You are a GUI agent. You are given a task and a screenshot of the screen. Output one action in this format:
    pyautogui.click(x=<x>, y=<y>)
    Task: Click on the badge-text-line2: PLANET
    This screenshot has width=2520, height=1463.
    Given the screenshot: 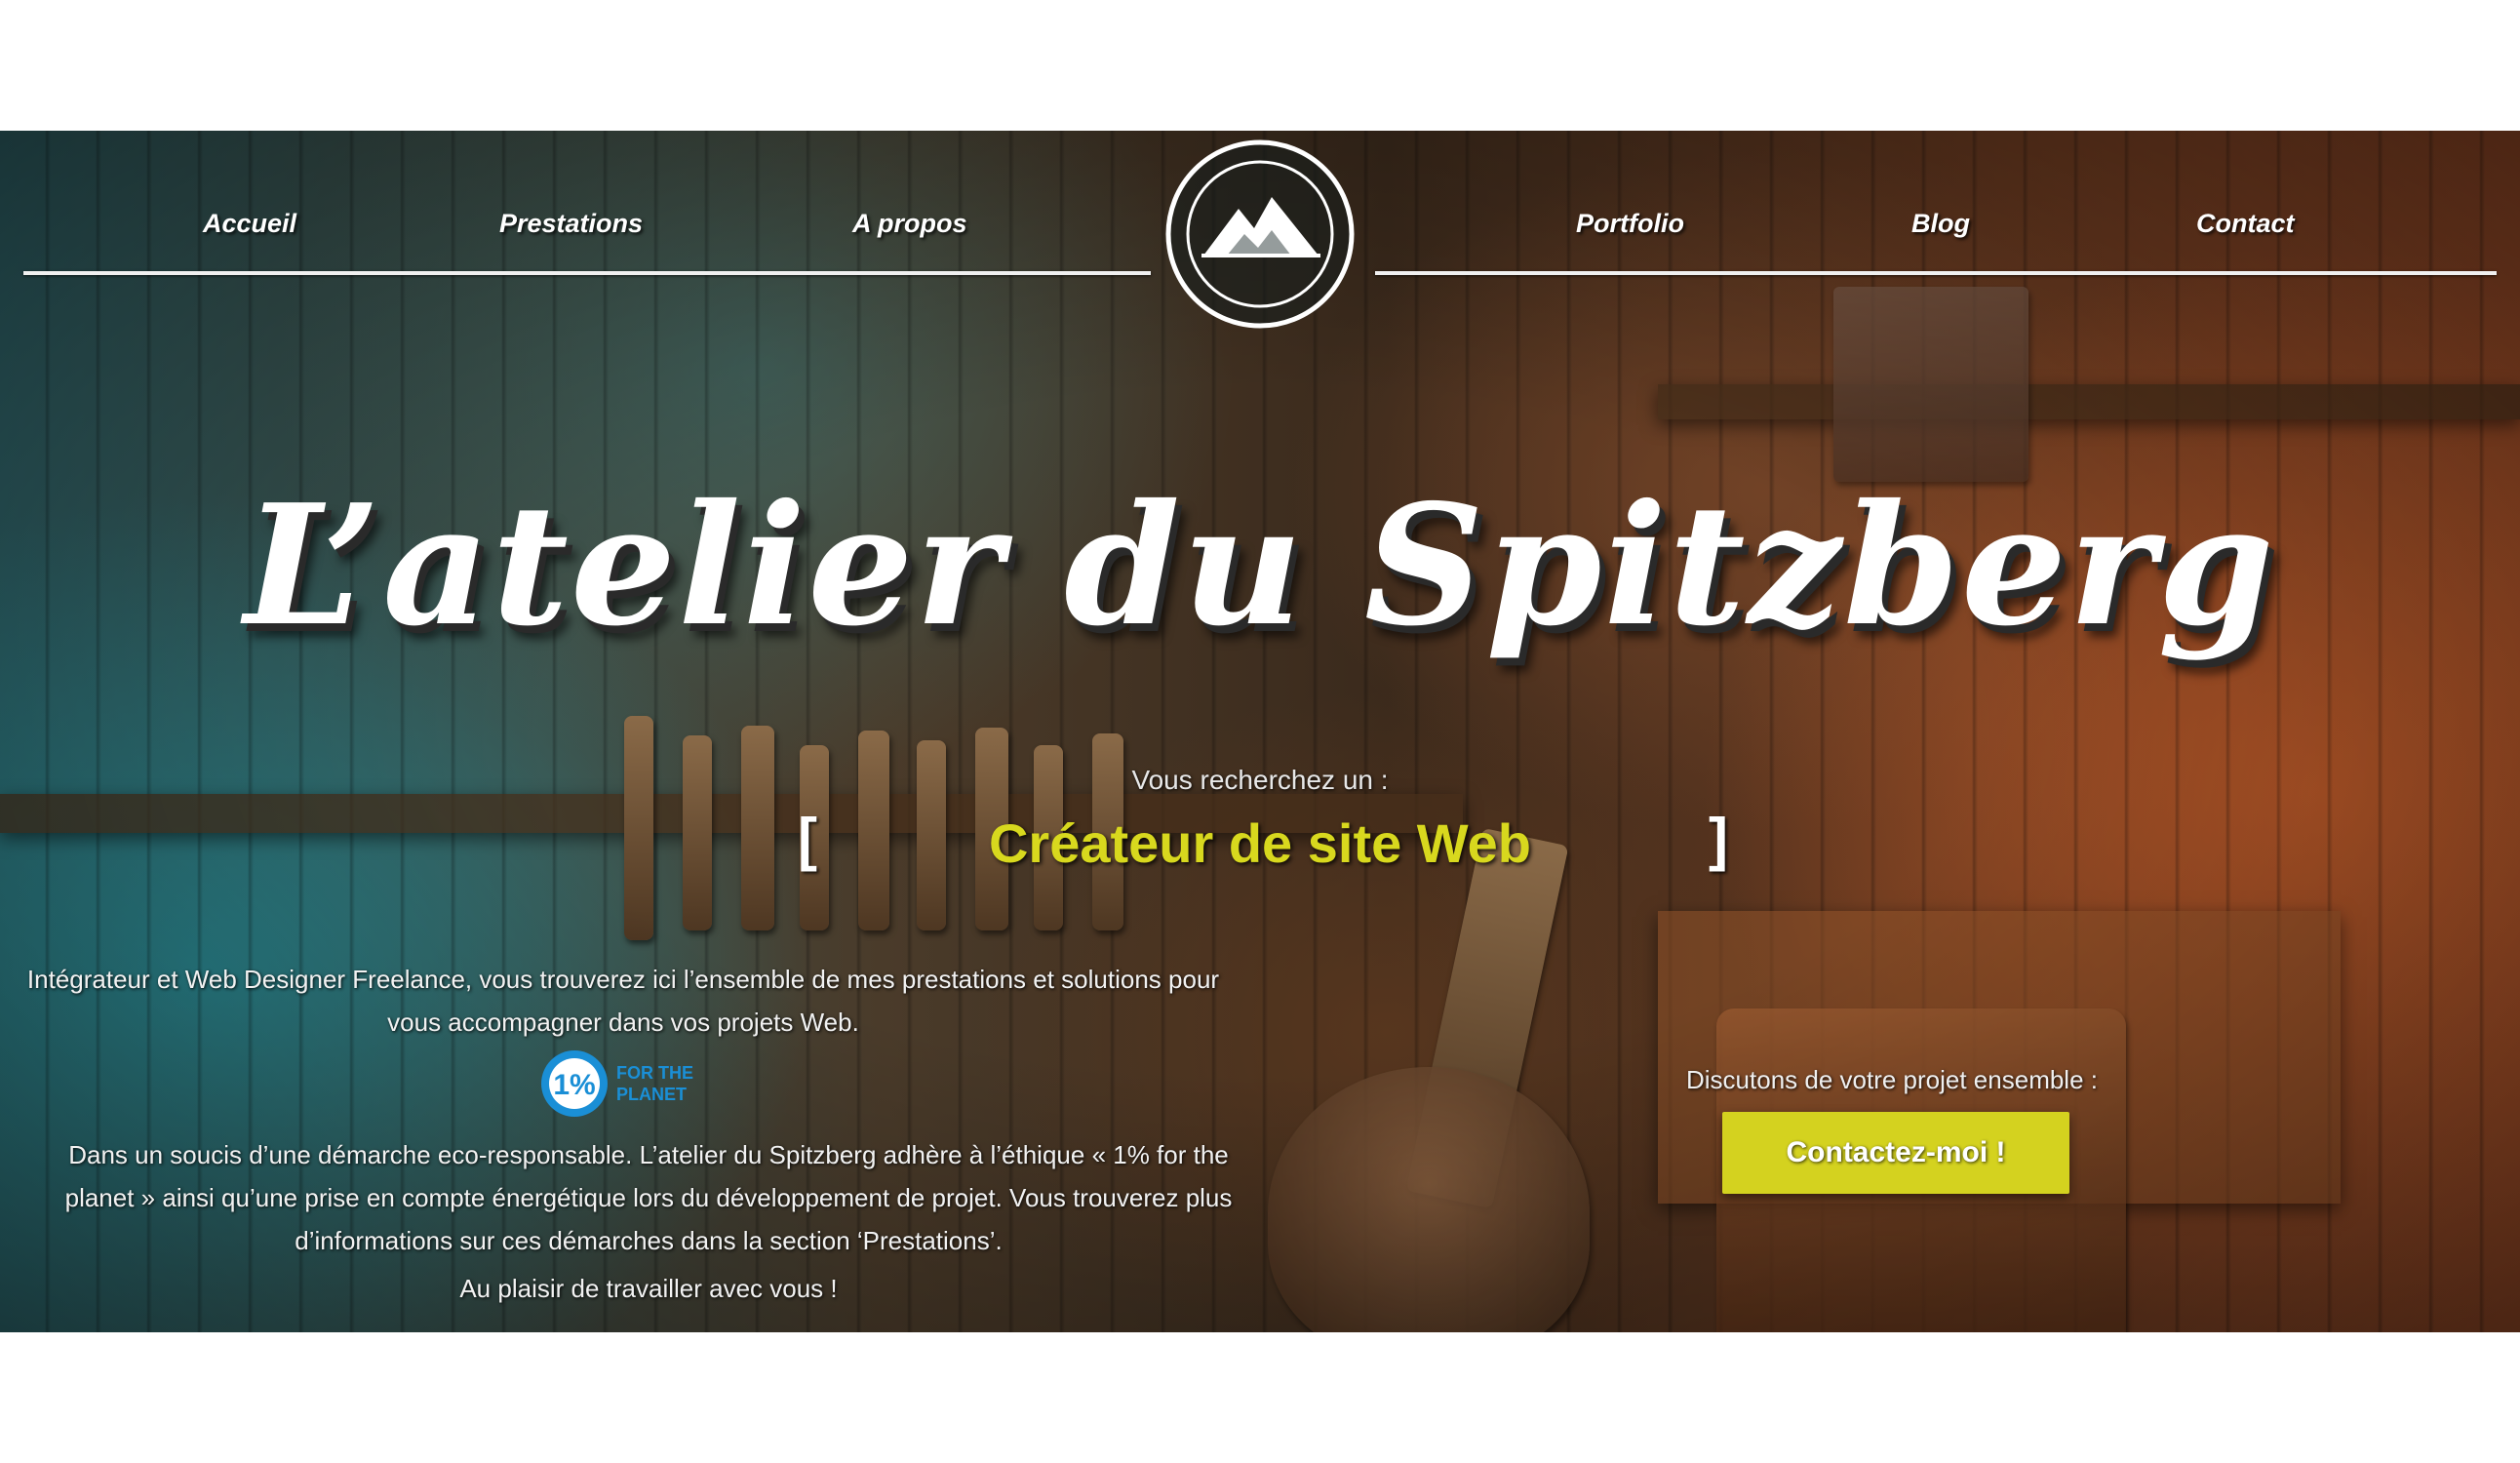 What is the action you would take?
    pyautogui.click(x=651, y=1095)
    